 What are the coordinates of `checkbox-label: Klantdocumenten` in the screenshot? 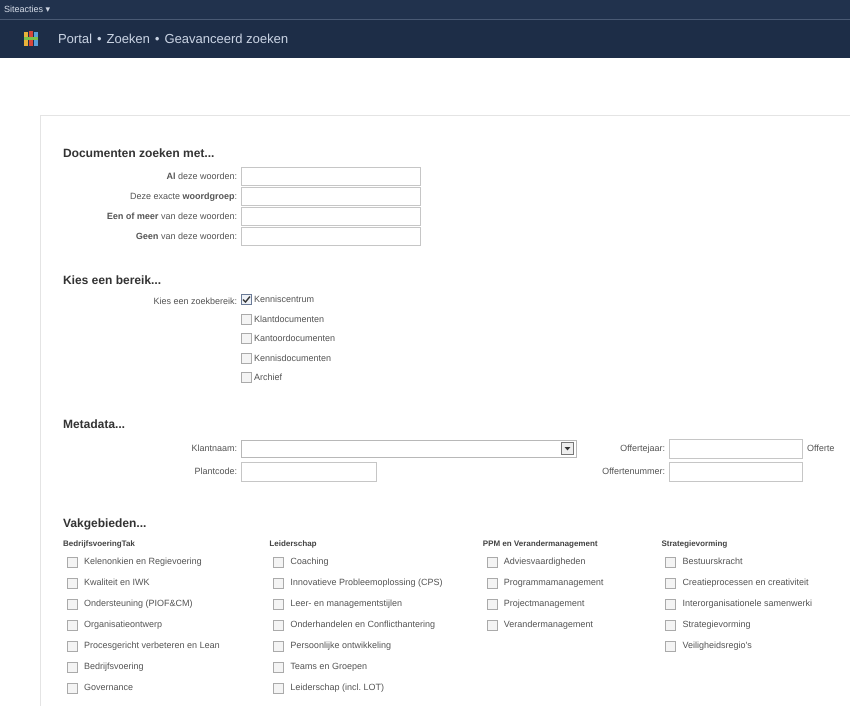 It's located at (289, 319).